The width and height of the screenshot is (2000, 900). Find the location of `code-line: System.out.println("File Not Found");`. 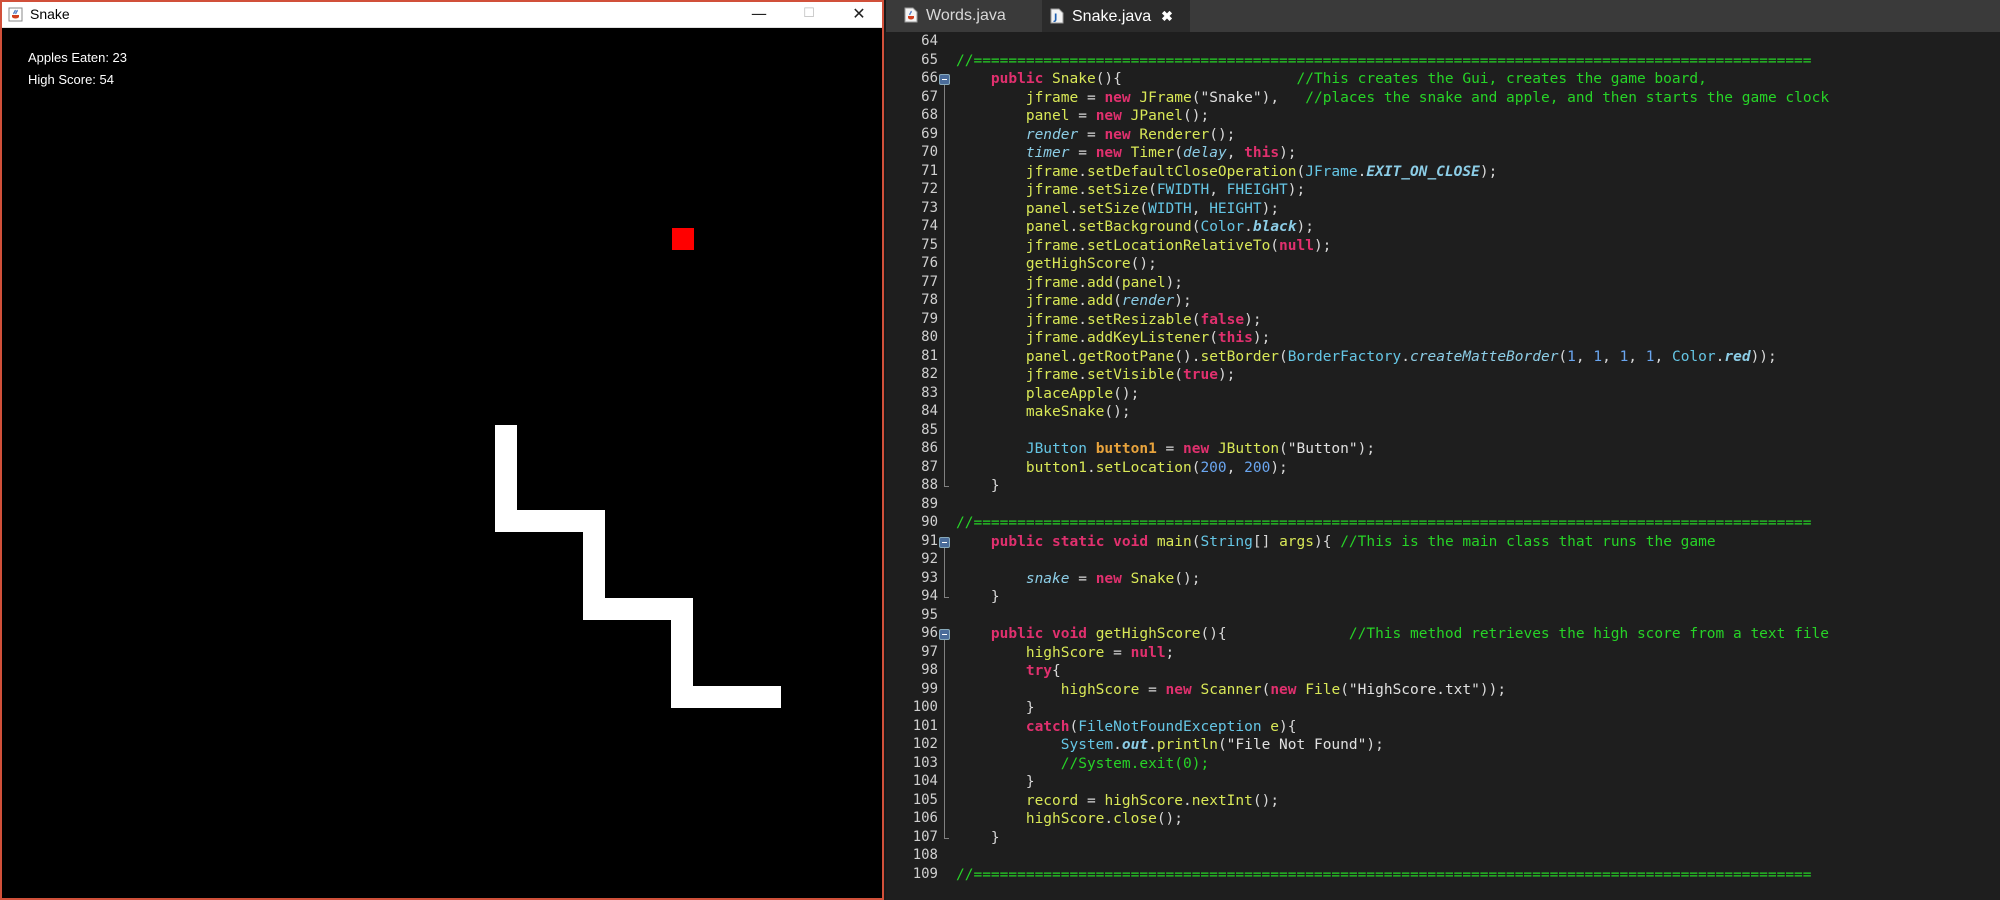

code-line: System.out.println("File Not Found"); is located at coordinates (1170, 745).